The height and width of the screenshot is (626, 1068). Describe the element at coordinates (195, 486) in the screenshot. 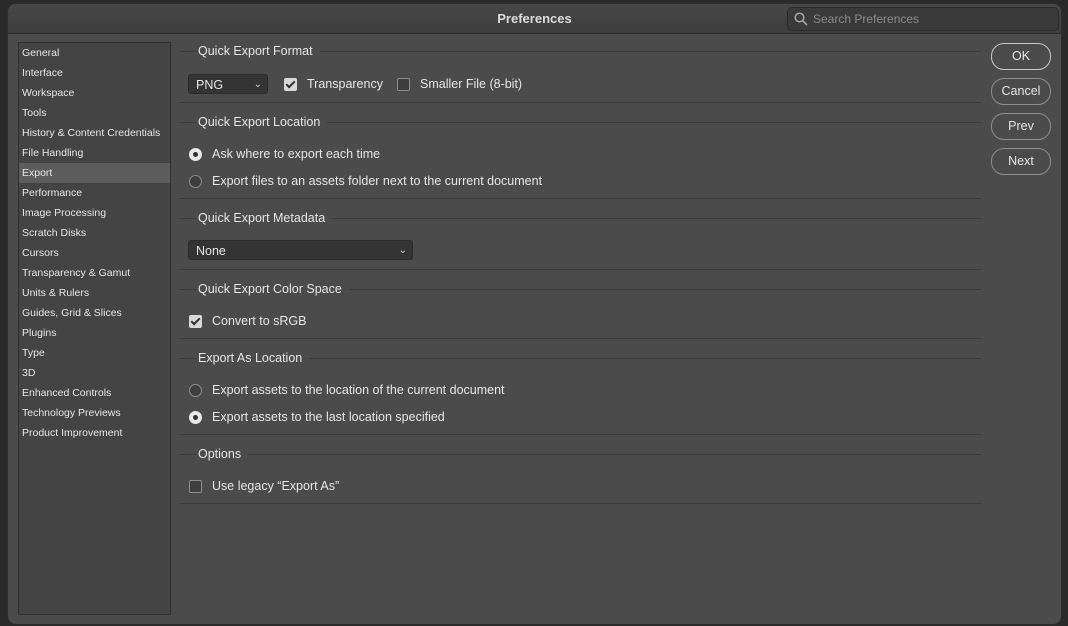

I see `legacy-export-as-checkbox` at that location.